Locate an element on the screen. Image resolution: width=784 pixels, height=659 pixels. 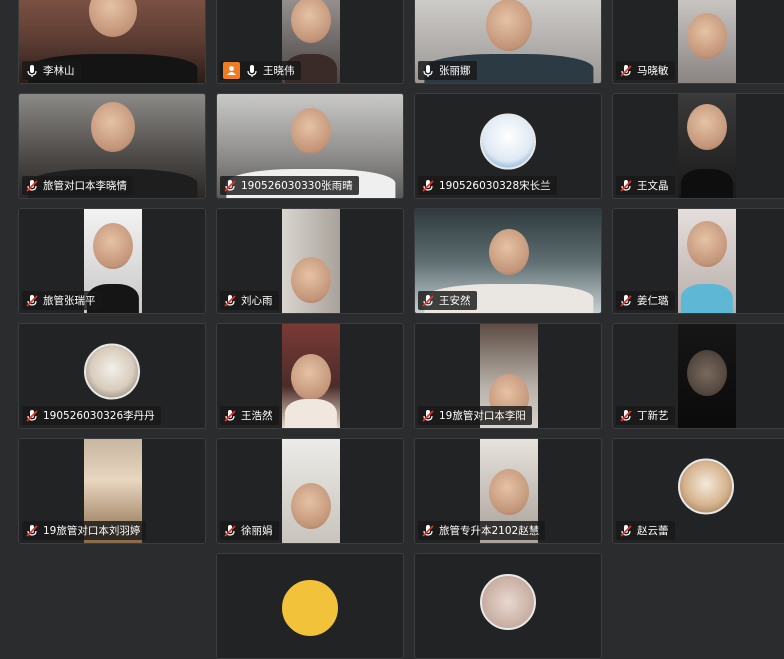
video-tile: 190526030328宋长兰 is located at coordinates (508, 146).